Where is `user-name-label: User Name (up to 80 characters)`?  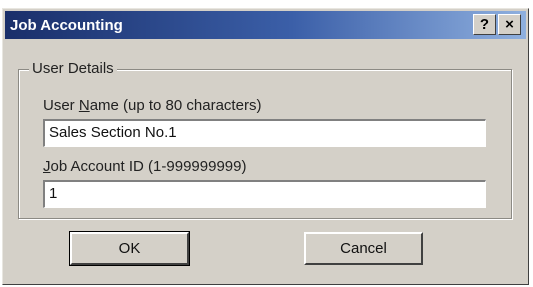 user-name-label: User Name (up to 80 characters) is located at coordinates (152, 105).